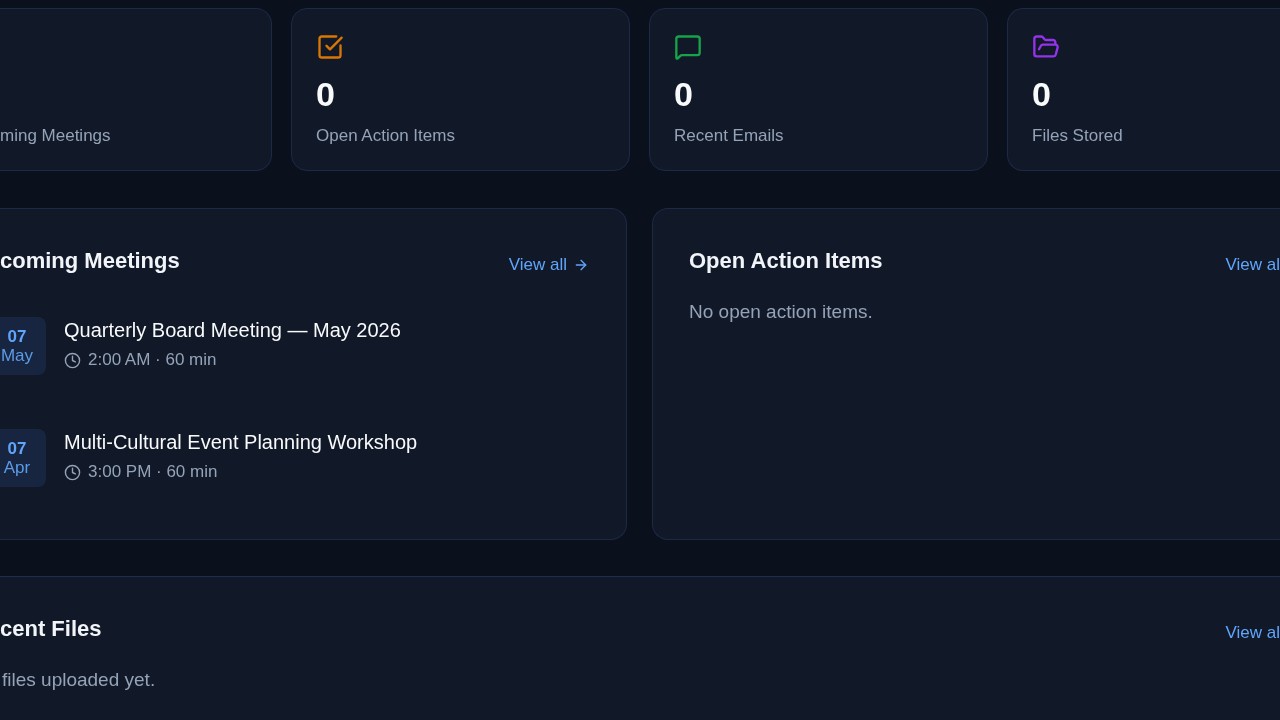 The height and width of the screenshot is (720, 1280). What do you see at coordinates (729, 136) in the screenshot?
I see `stat-label: Recent Emails` at bounding box center [729, 136].